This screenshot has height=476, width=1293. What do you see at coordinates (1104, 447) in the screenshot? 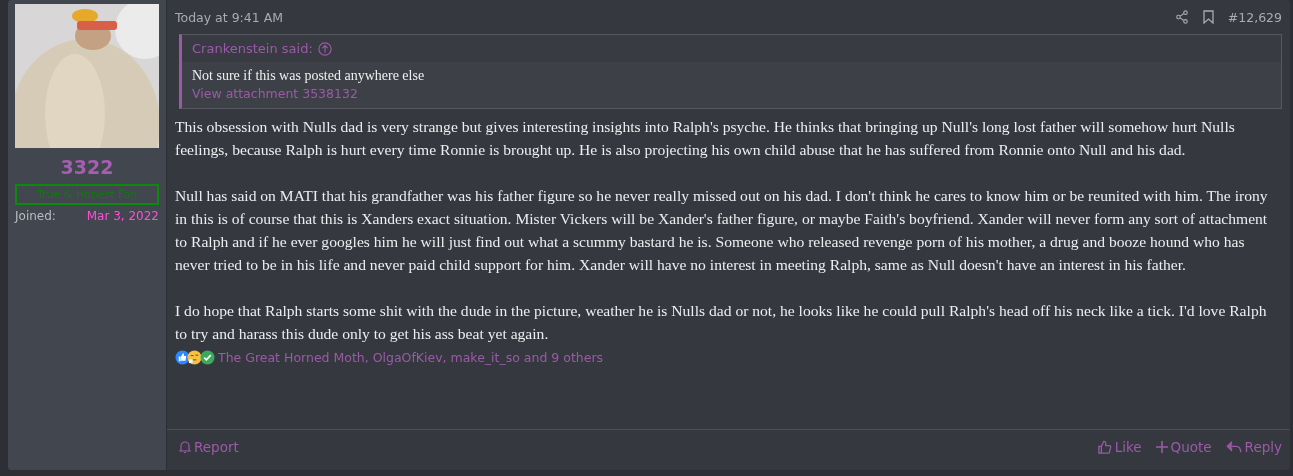
I see `thumbs-up-icon` at bounding box center [1104, 447].